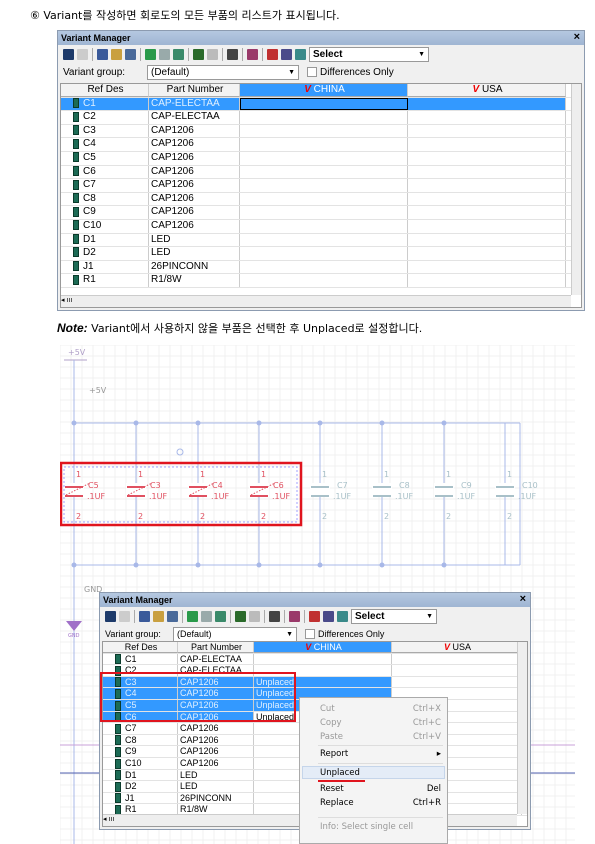 The height and width of the screenshot is (844, 595). What do you see at coordinates (380, 723) in the screenshot?
I see `menu-item-copy: Copy Ctrl+C` at bounding box center [380, 723].